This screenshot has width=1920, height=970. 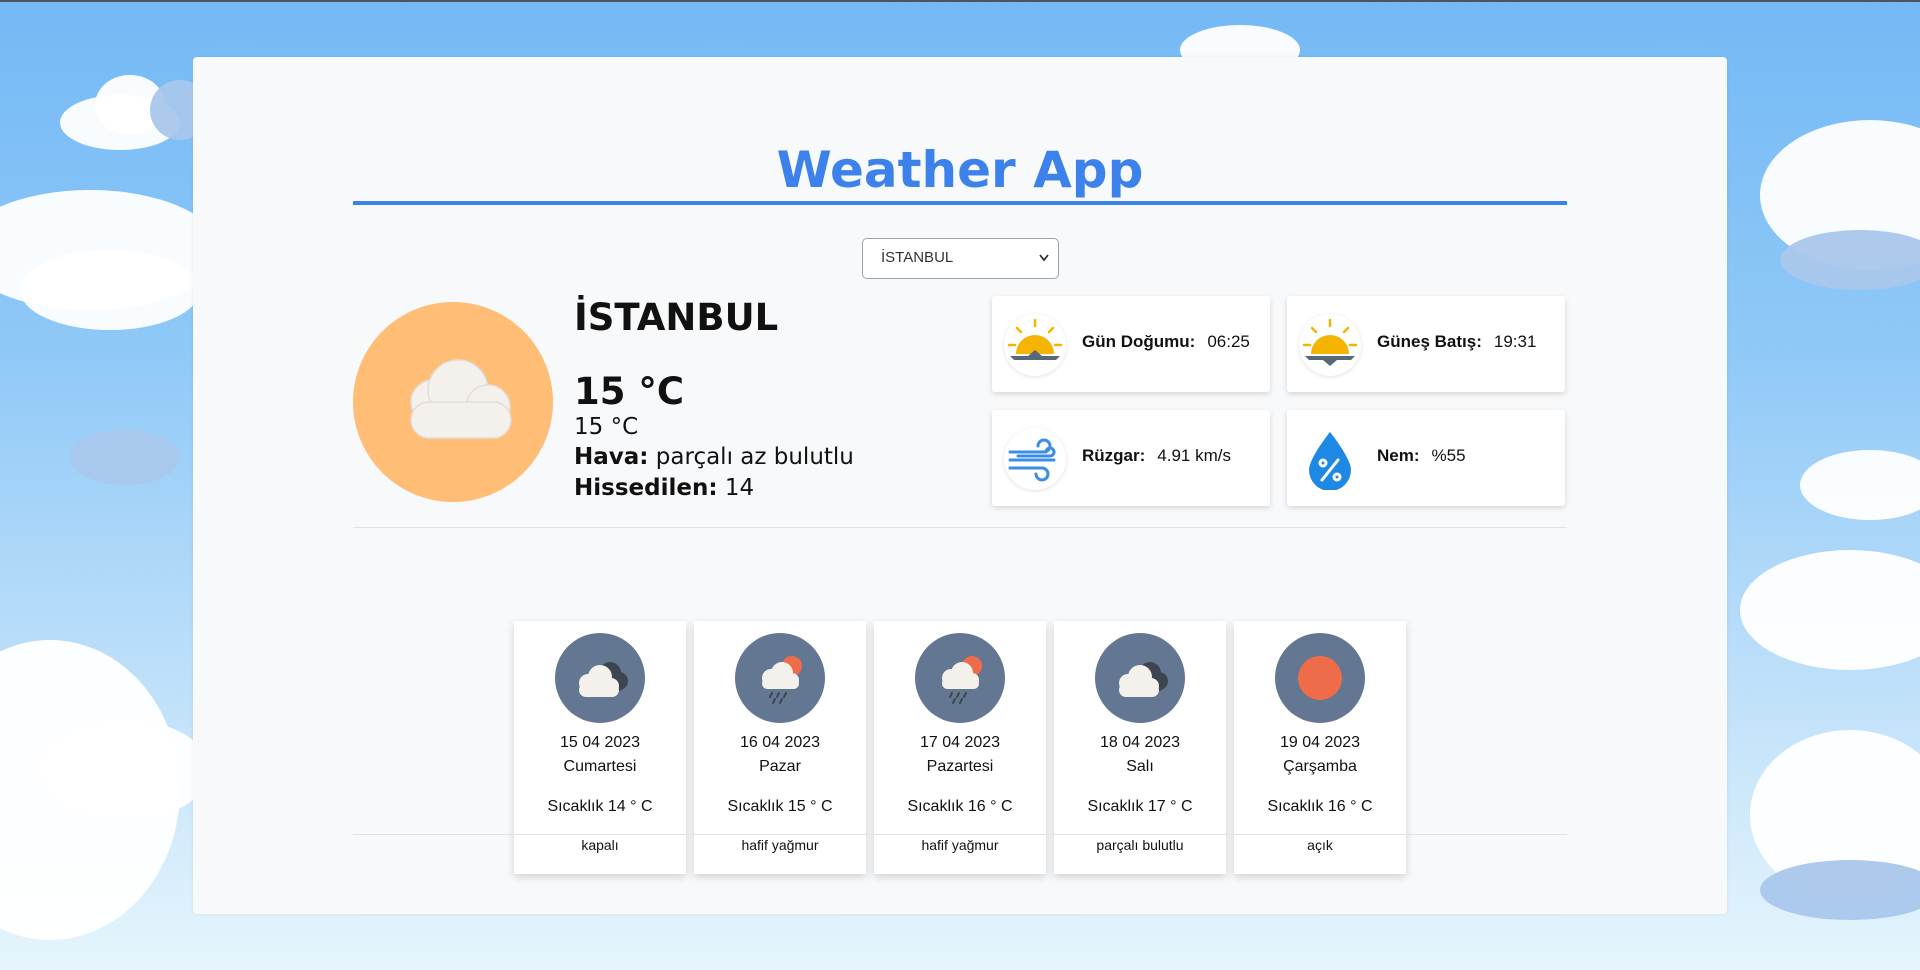 What do you see at coordinates (960, 834) in the screenshot?
I see `section-divider-bottom` at bounding box center [960, 834].